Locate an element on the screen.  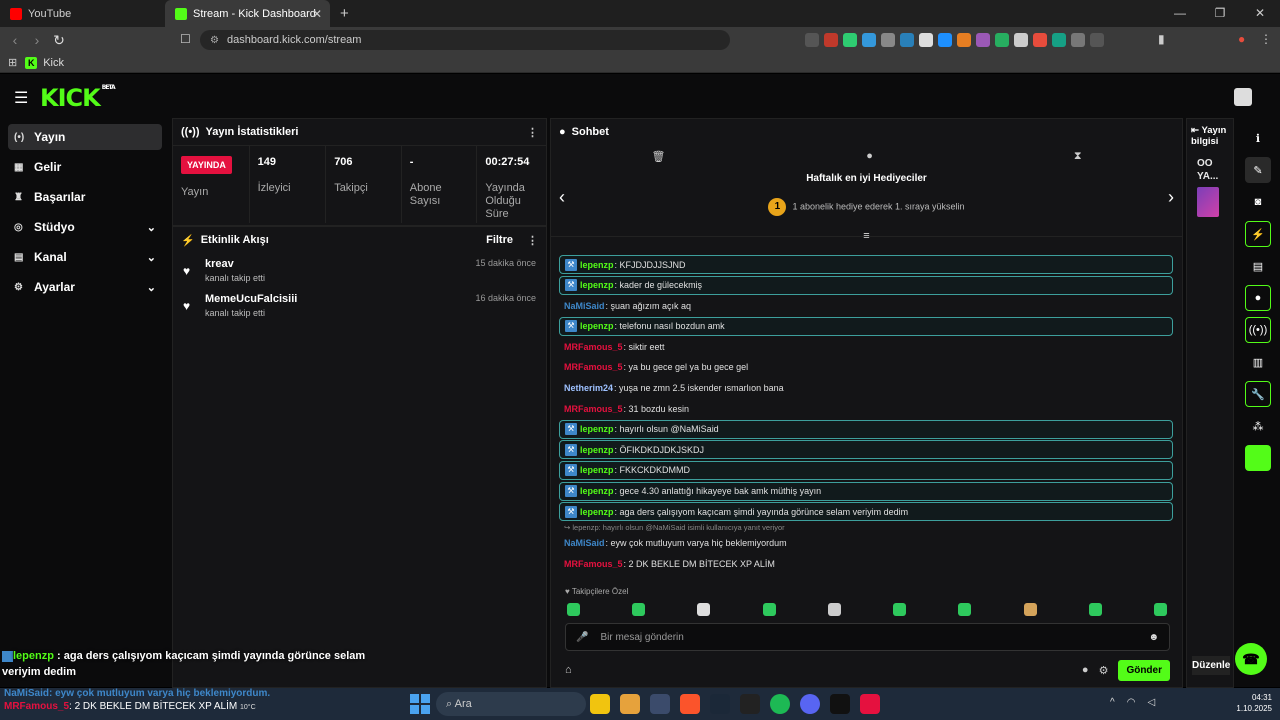
camera-icon: ◙ is located at coordinates (1258, 202).